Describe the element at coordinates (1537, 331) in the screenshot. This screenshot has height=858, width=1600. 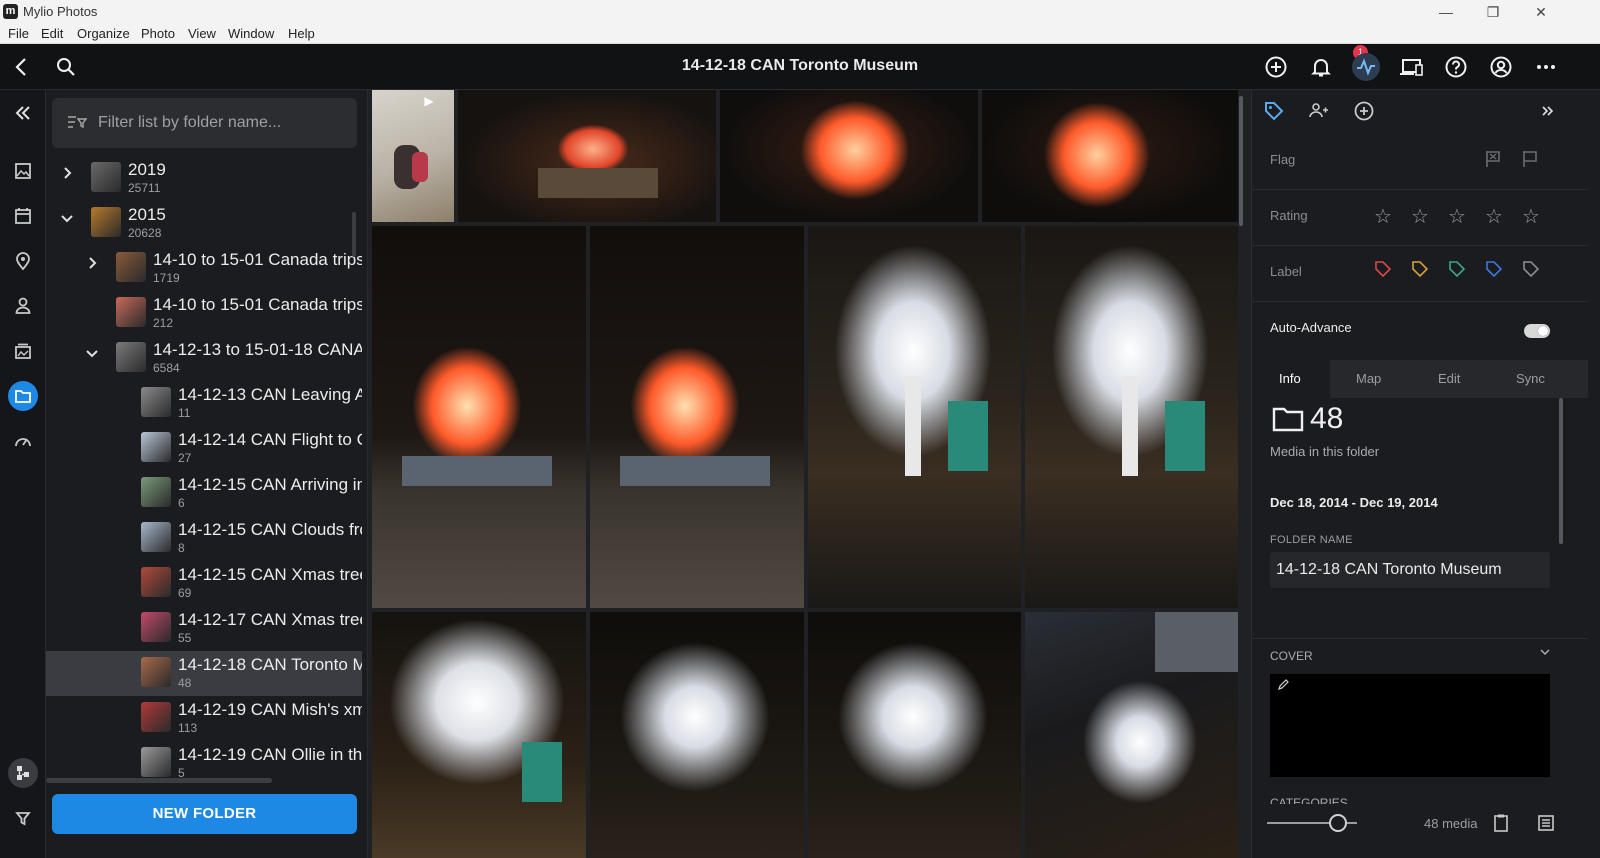
I see `auto-advance-toggle` at that location.